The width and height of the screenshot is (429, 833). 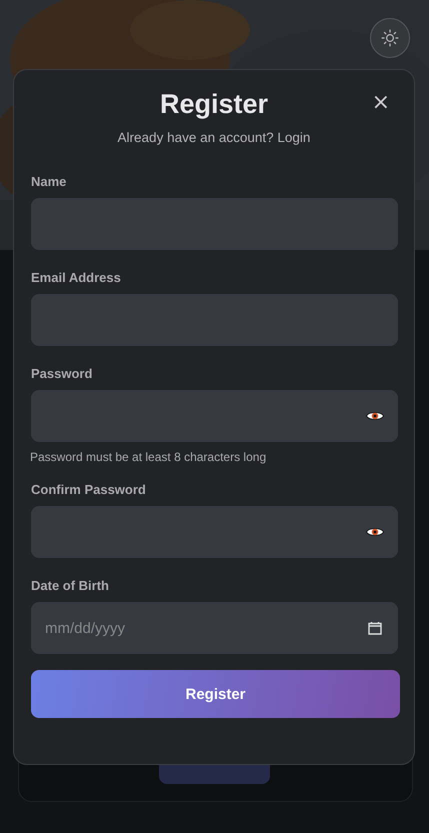 What do you see at coordinates (89, 489) in the screenshot?
I see `field-label: Confirm Password` at bounding box center [89, 489].